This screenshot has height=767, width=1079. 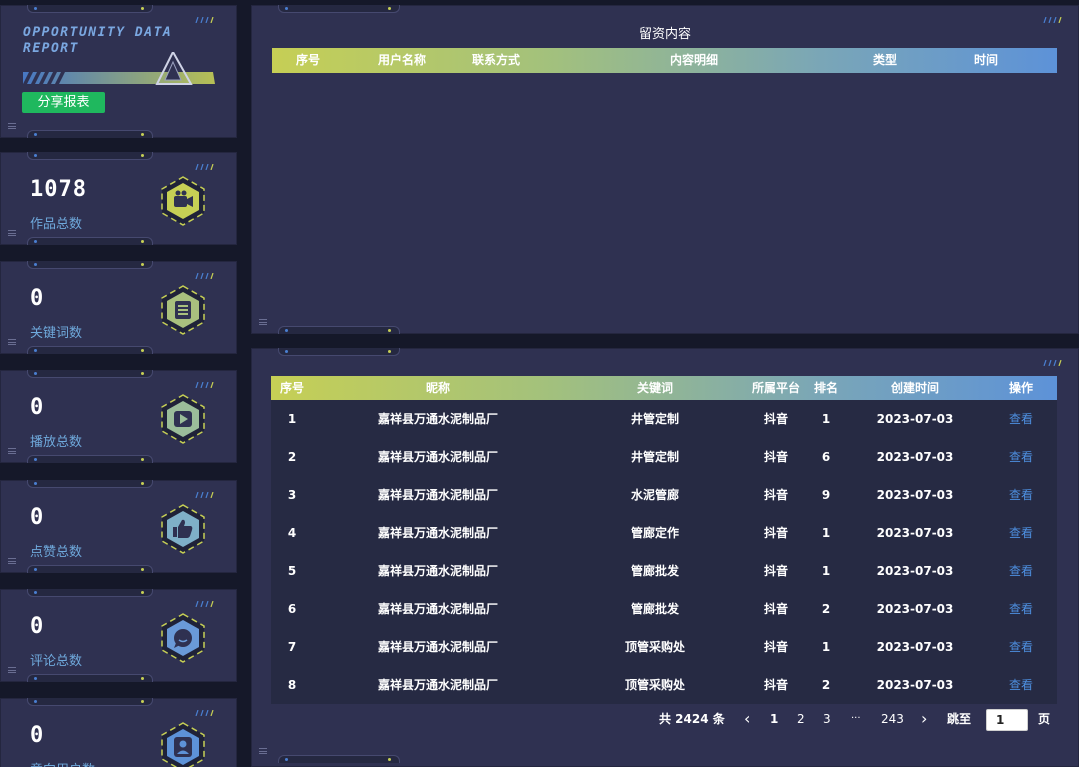 I want to click on stat-card-likes: 0 点赞总数, so click(x=118, y=526).